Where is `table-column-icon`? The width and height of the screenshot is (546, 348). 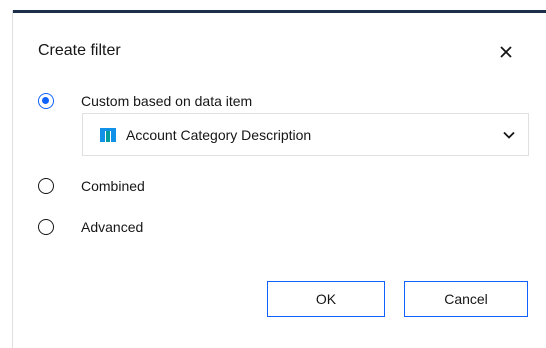
table-column-icon is located at coordinates (108, 134).